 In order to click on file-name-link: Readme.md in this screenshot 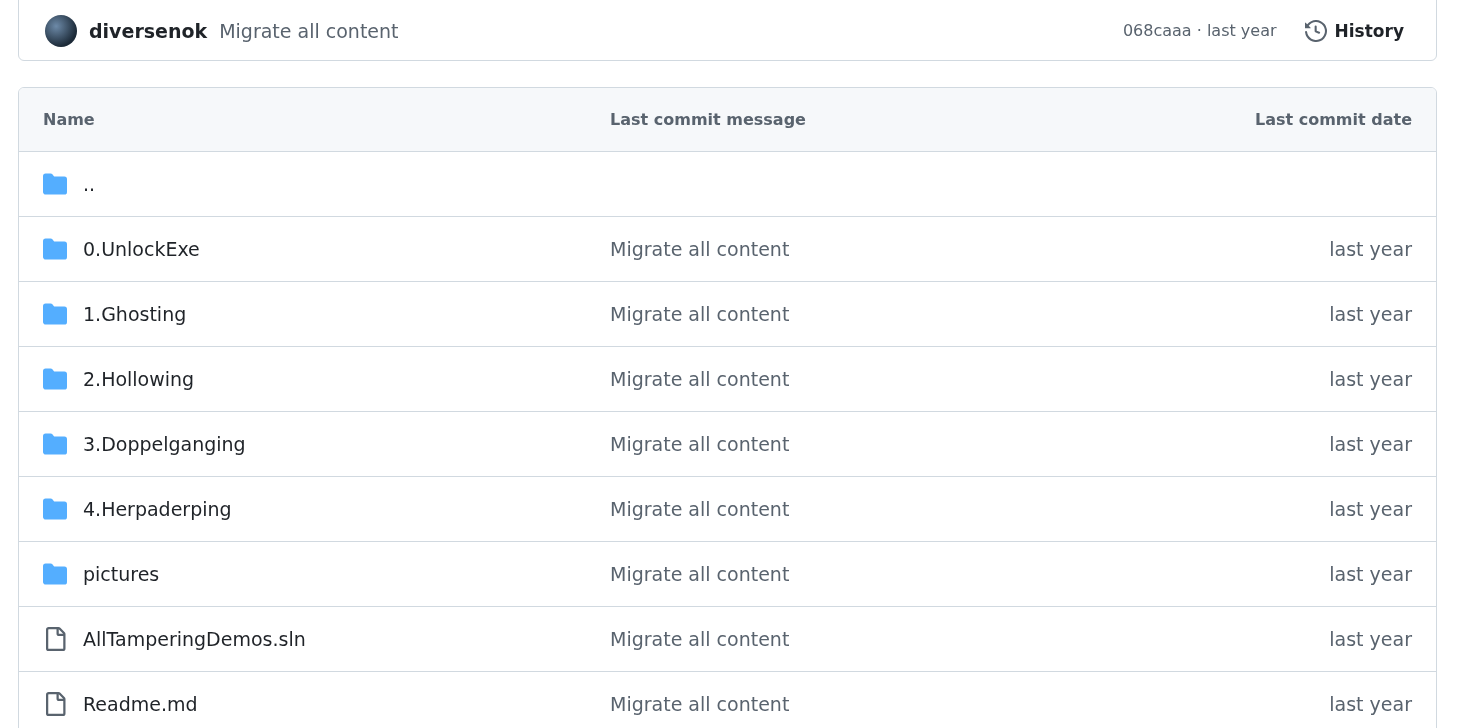, I will do `click(140, 704)`.